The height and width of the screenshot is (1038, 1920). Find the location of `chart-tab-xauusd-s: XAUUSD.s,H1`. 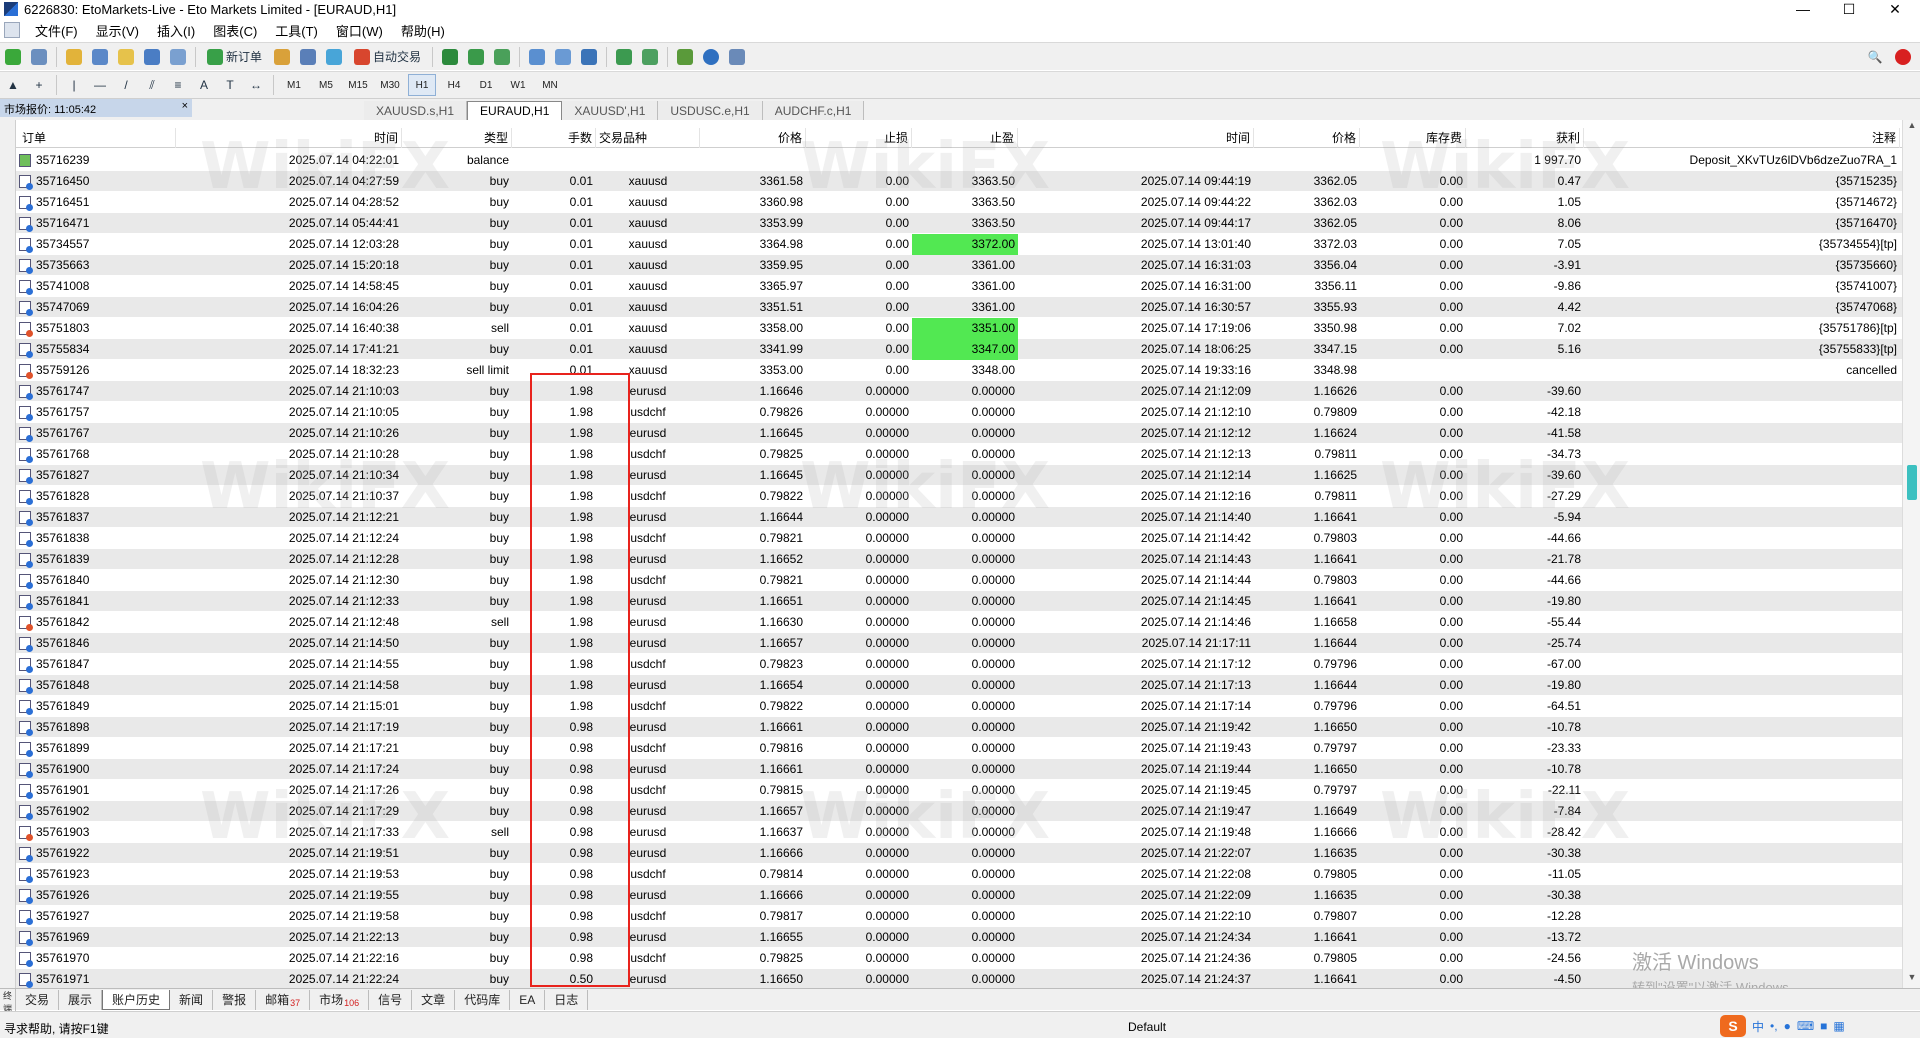

chart-tab-xauusd-s: XAUUSD.s,H1 is located at coordinates (416, 110).